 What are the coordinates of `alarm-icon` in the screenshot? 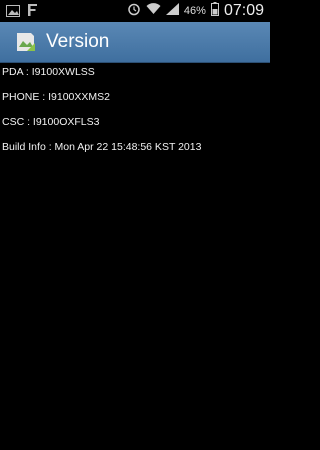 It's located at (134, 11).